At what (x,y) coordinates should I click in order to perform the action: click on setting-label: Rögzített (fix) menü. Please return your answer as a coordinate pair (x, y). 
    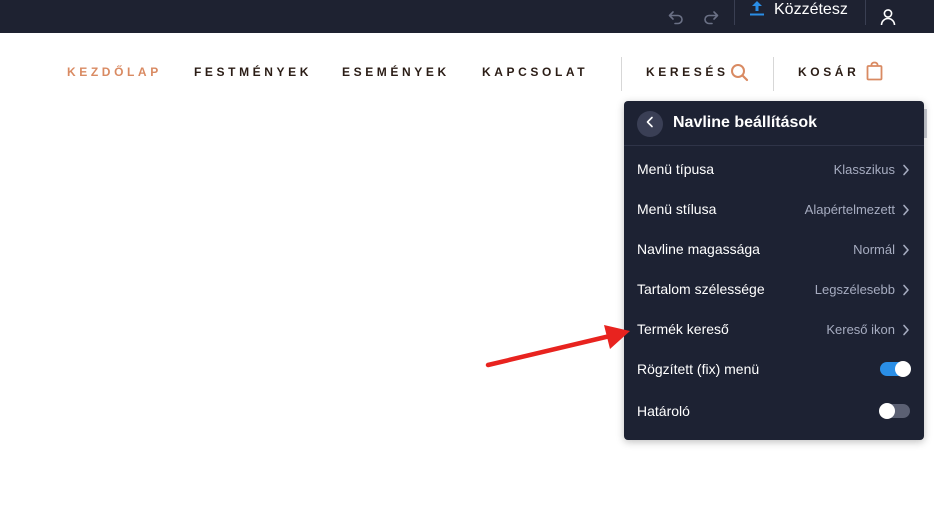
    Looking at the image, I should click on (698, 369).